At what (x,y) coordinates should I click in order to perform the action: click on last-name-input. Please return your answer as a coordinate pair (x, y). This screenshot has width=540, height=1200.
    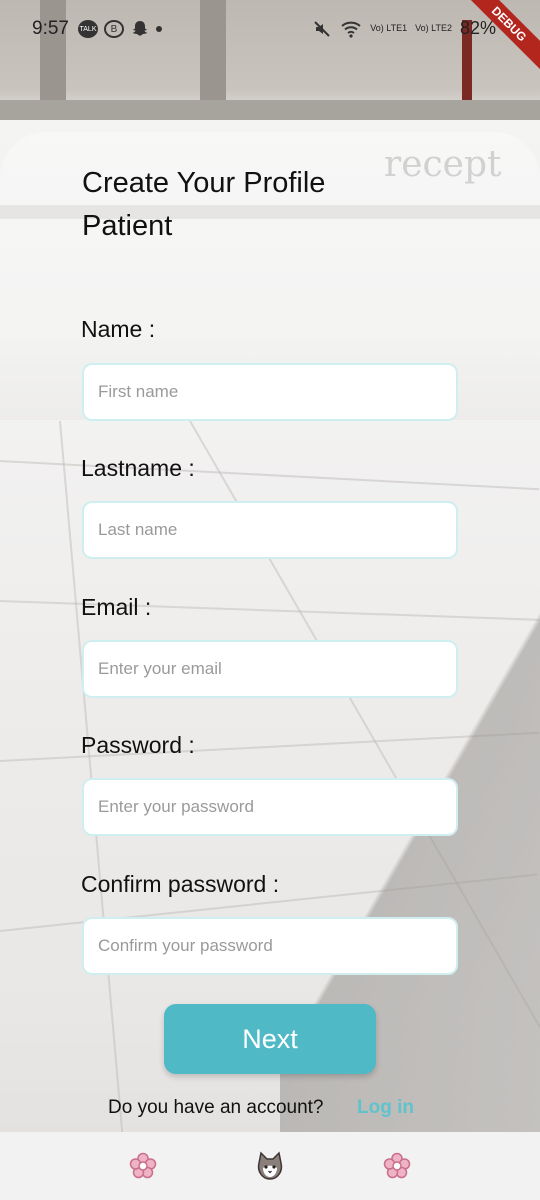
    Looking at the image, I should click on (270, 530).